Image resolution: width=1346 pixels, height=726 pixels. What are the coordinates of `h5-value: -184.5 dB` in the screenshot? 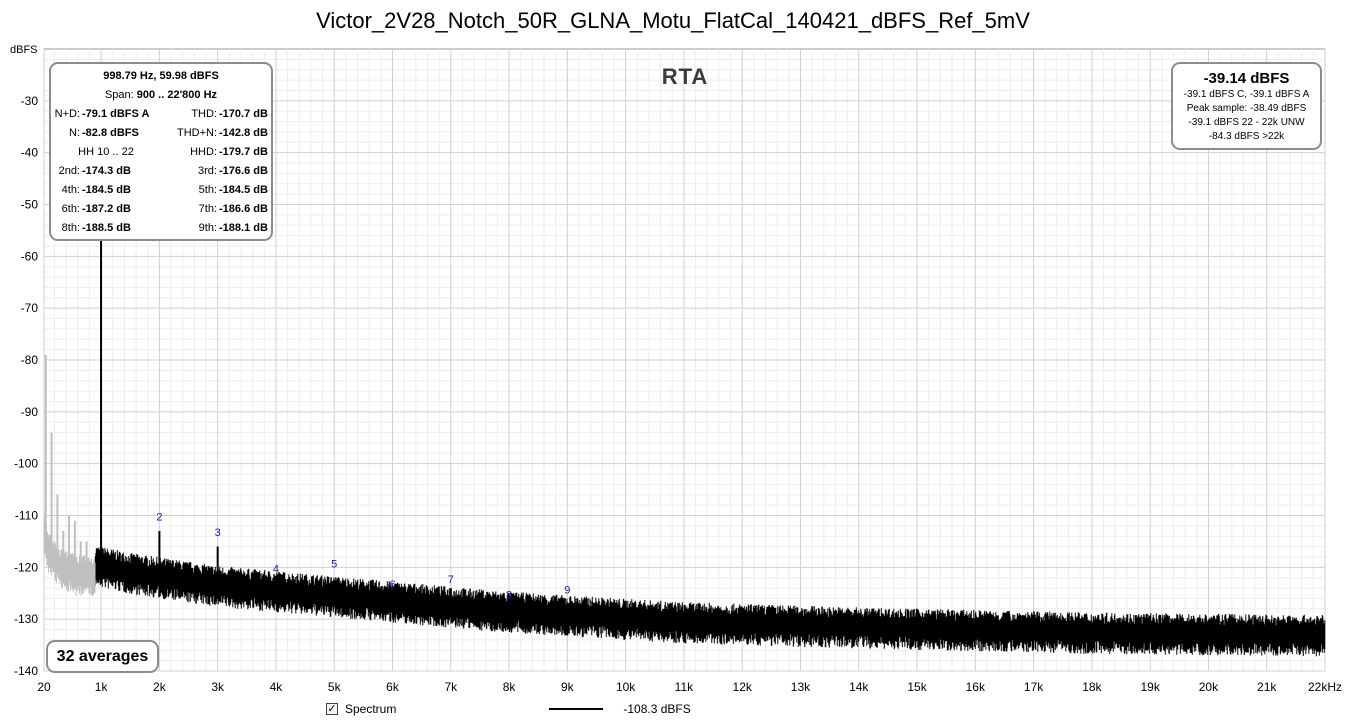 It's located at (243, 190).